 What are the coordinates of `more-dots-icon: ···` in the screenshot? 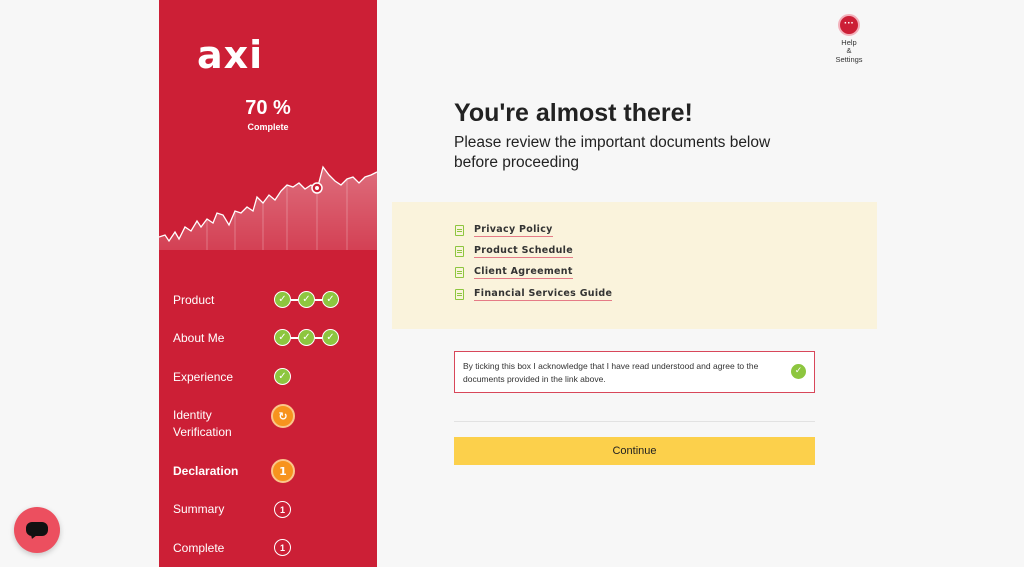 It's located at (849, 25).